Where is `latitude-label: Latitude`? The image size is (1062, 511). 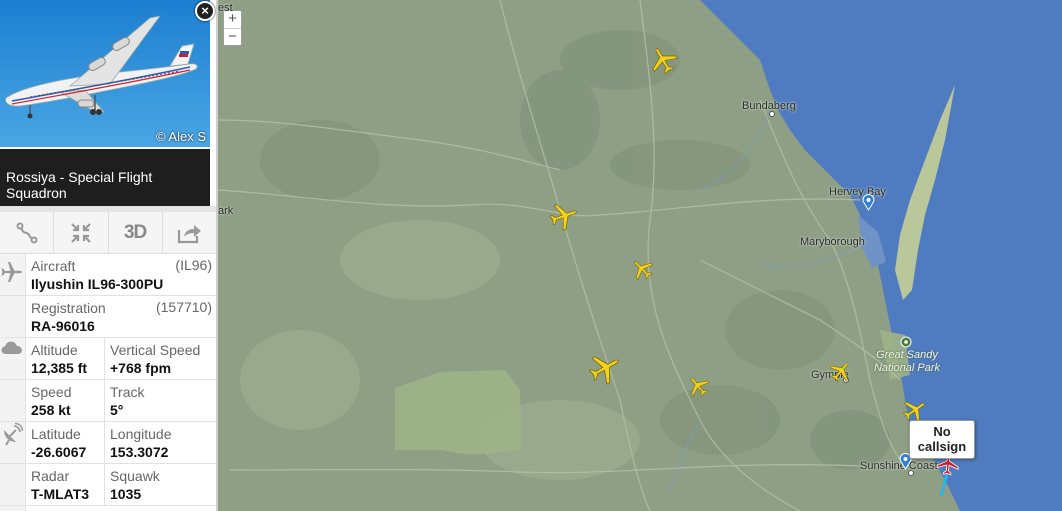
latitude-label: Latitude is located at coordinates (56, 434).